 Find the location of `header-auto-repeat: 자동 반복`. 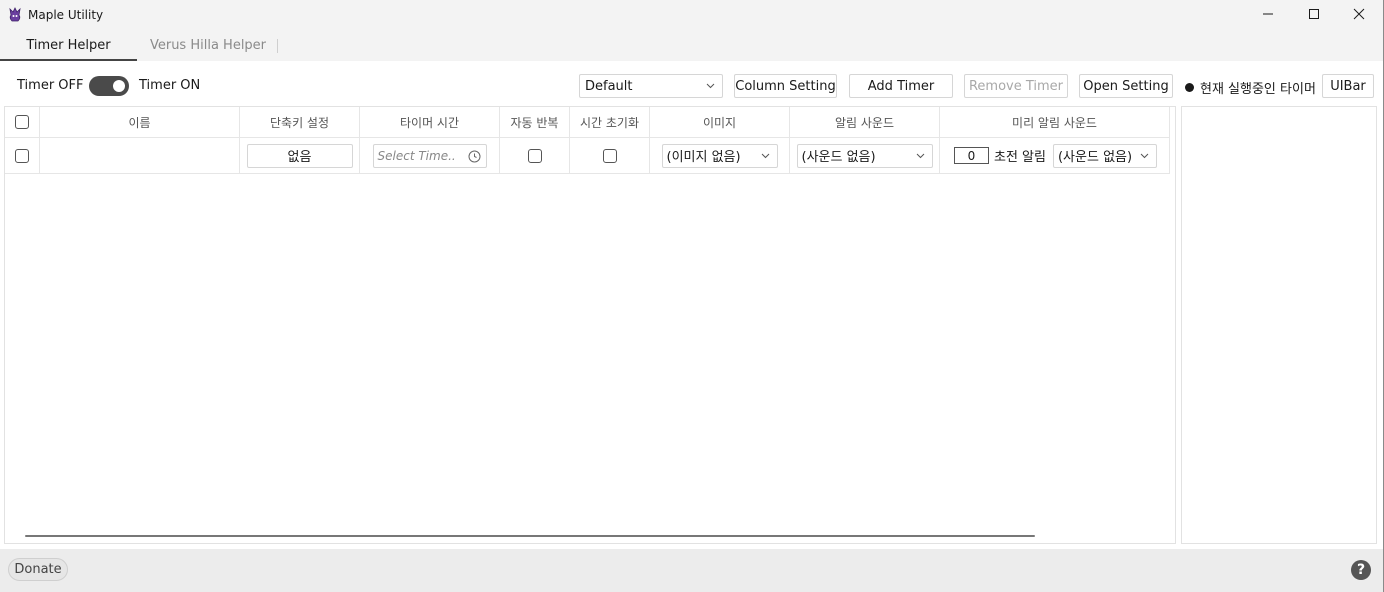

header-auto-repeat: 자동 반복 is located at coordinates (535, 122).